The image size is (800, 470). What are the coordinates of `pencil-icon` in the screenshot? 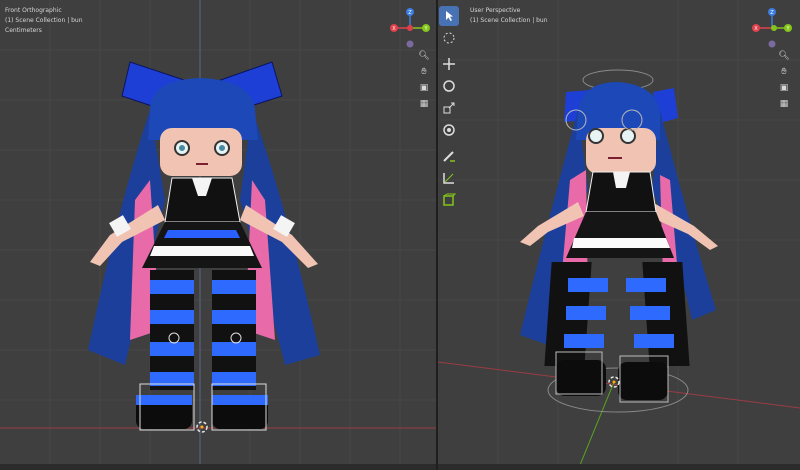 It's located at (449, 156).